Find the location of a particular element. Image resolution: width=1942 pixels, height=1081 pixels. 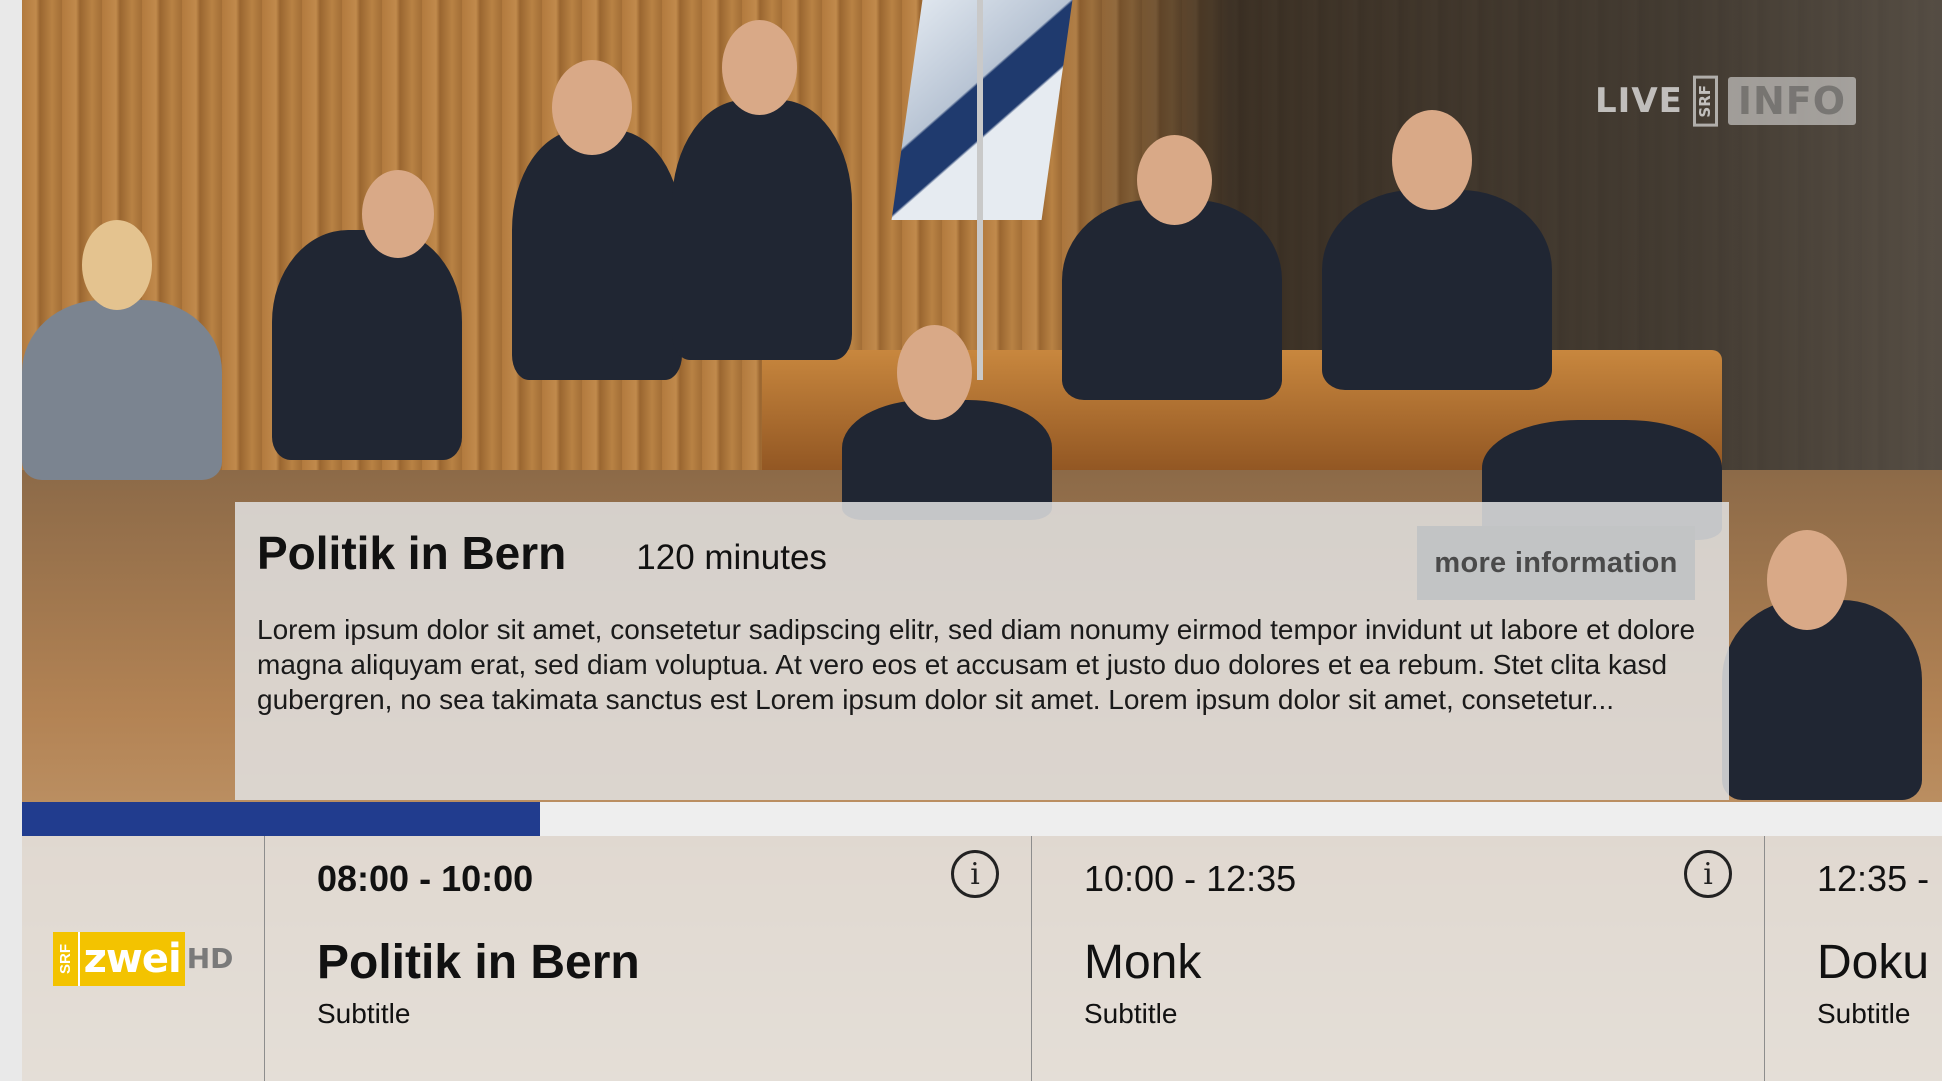

schedule-slot: 10:00 - 12:35 Monk Subtitle i is located at coordinates (1398, 958).